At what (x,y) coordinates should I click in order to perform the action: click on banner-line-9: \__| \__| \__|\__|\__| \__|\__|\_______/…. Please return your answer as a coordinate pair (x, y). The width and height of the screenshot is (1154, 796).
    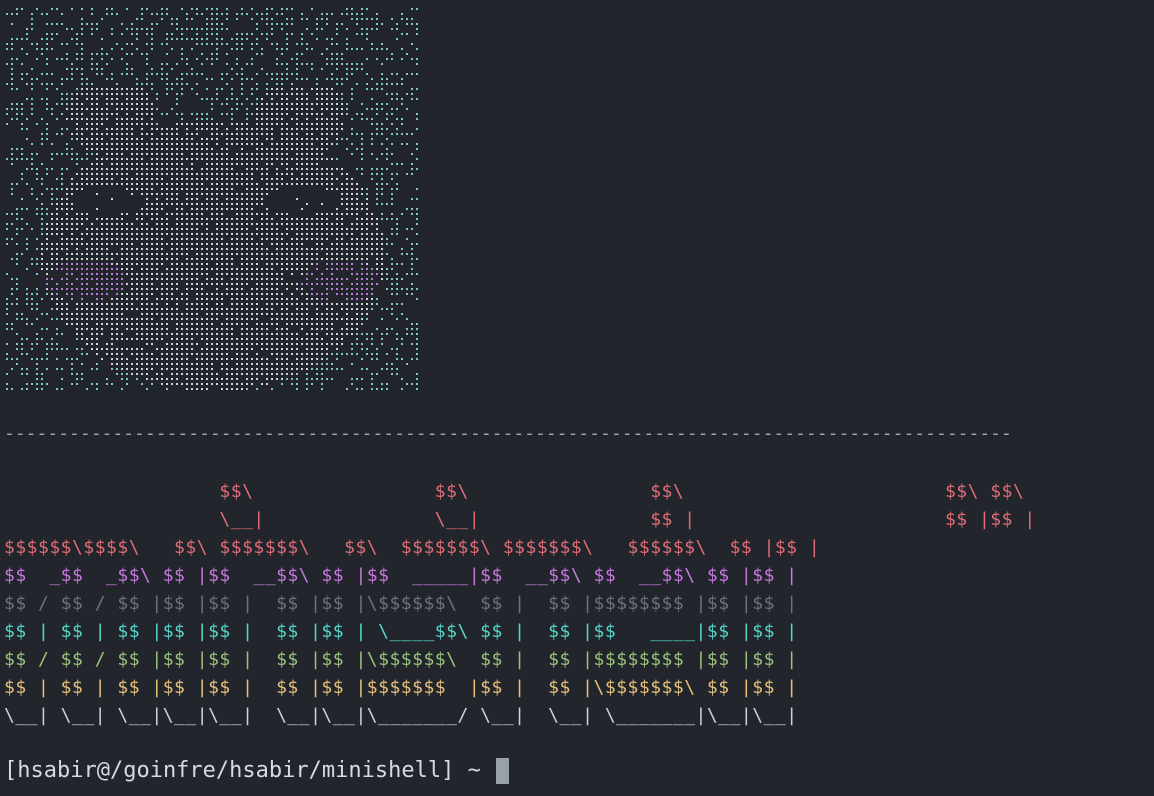
    Looking at the image, I should click on (401, 715).